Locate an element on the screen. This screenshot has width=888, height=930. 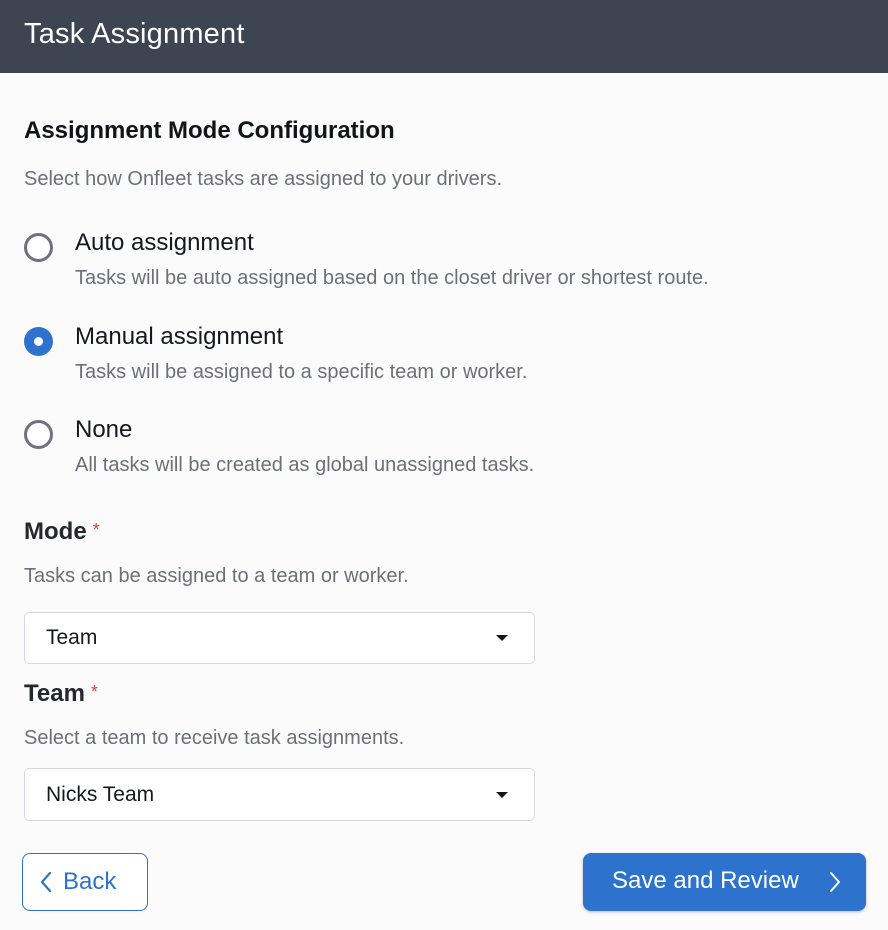
chevron-right-icon is located at coordinates (835, 884).